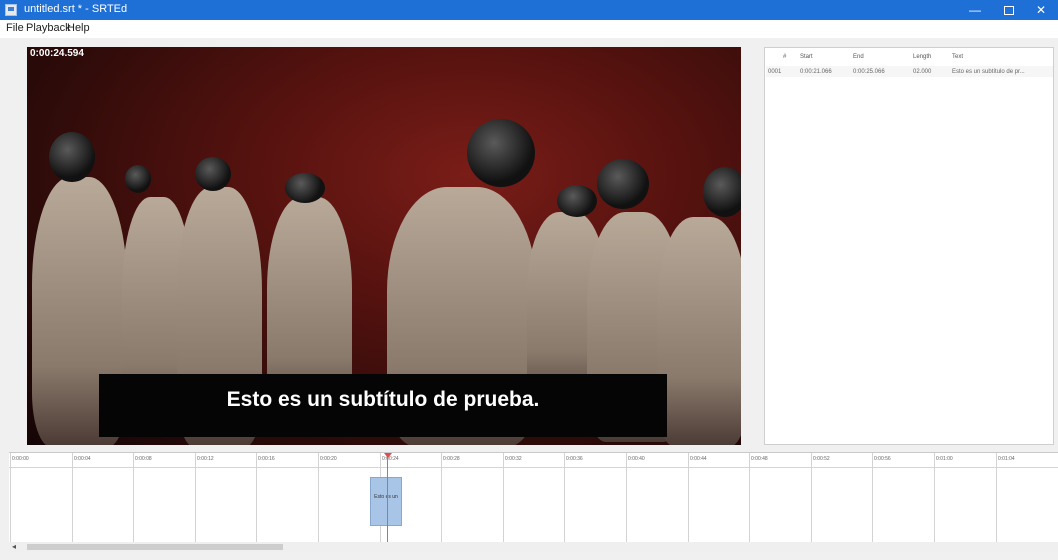  What do you see at coordinates (944, 459) in the screenshot?
I see `timeline-tick-label: 0:01:00` at bounding box center [944, 459].